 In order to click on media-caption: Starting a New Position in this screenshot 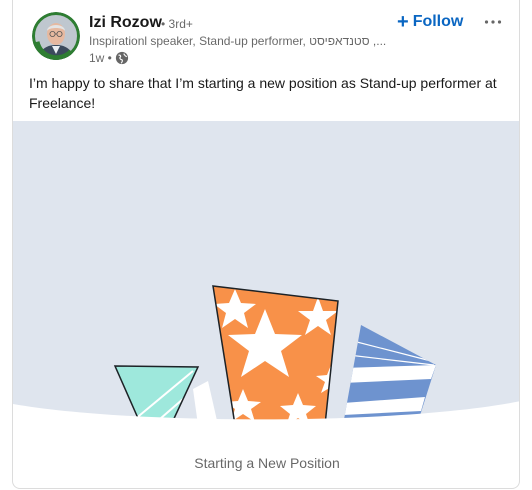, I will do `click(266, 463)`.